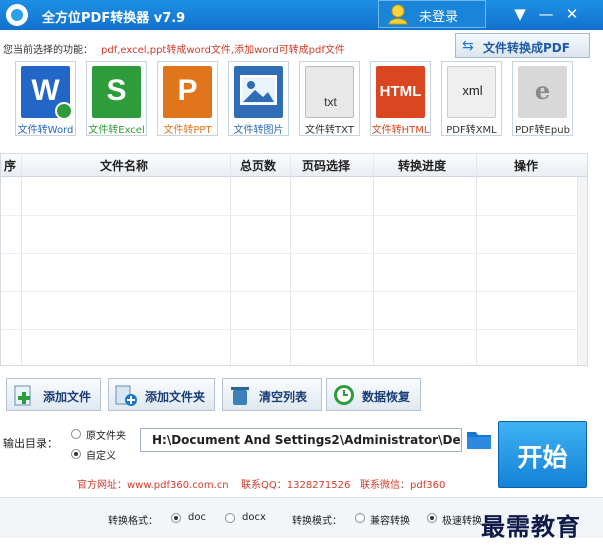  Describe the element at coordinates (296, 485) in the screenshot. I see `qq-text: 联系QQ：1328271526` at that location.